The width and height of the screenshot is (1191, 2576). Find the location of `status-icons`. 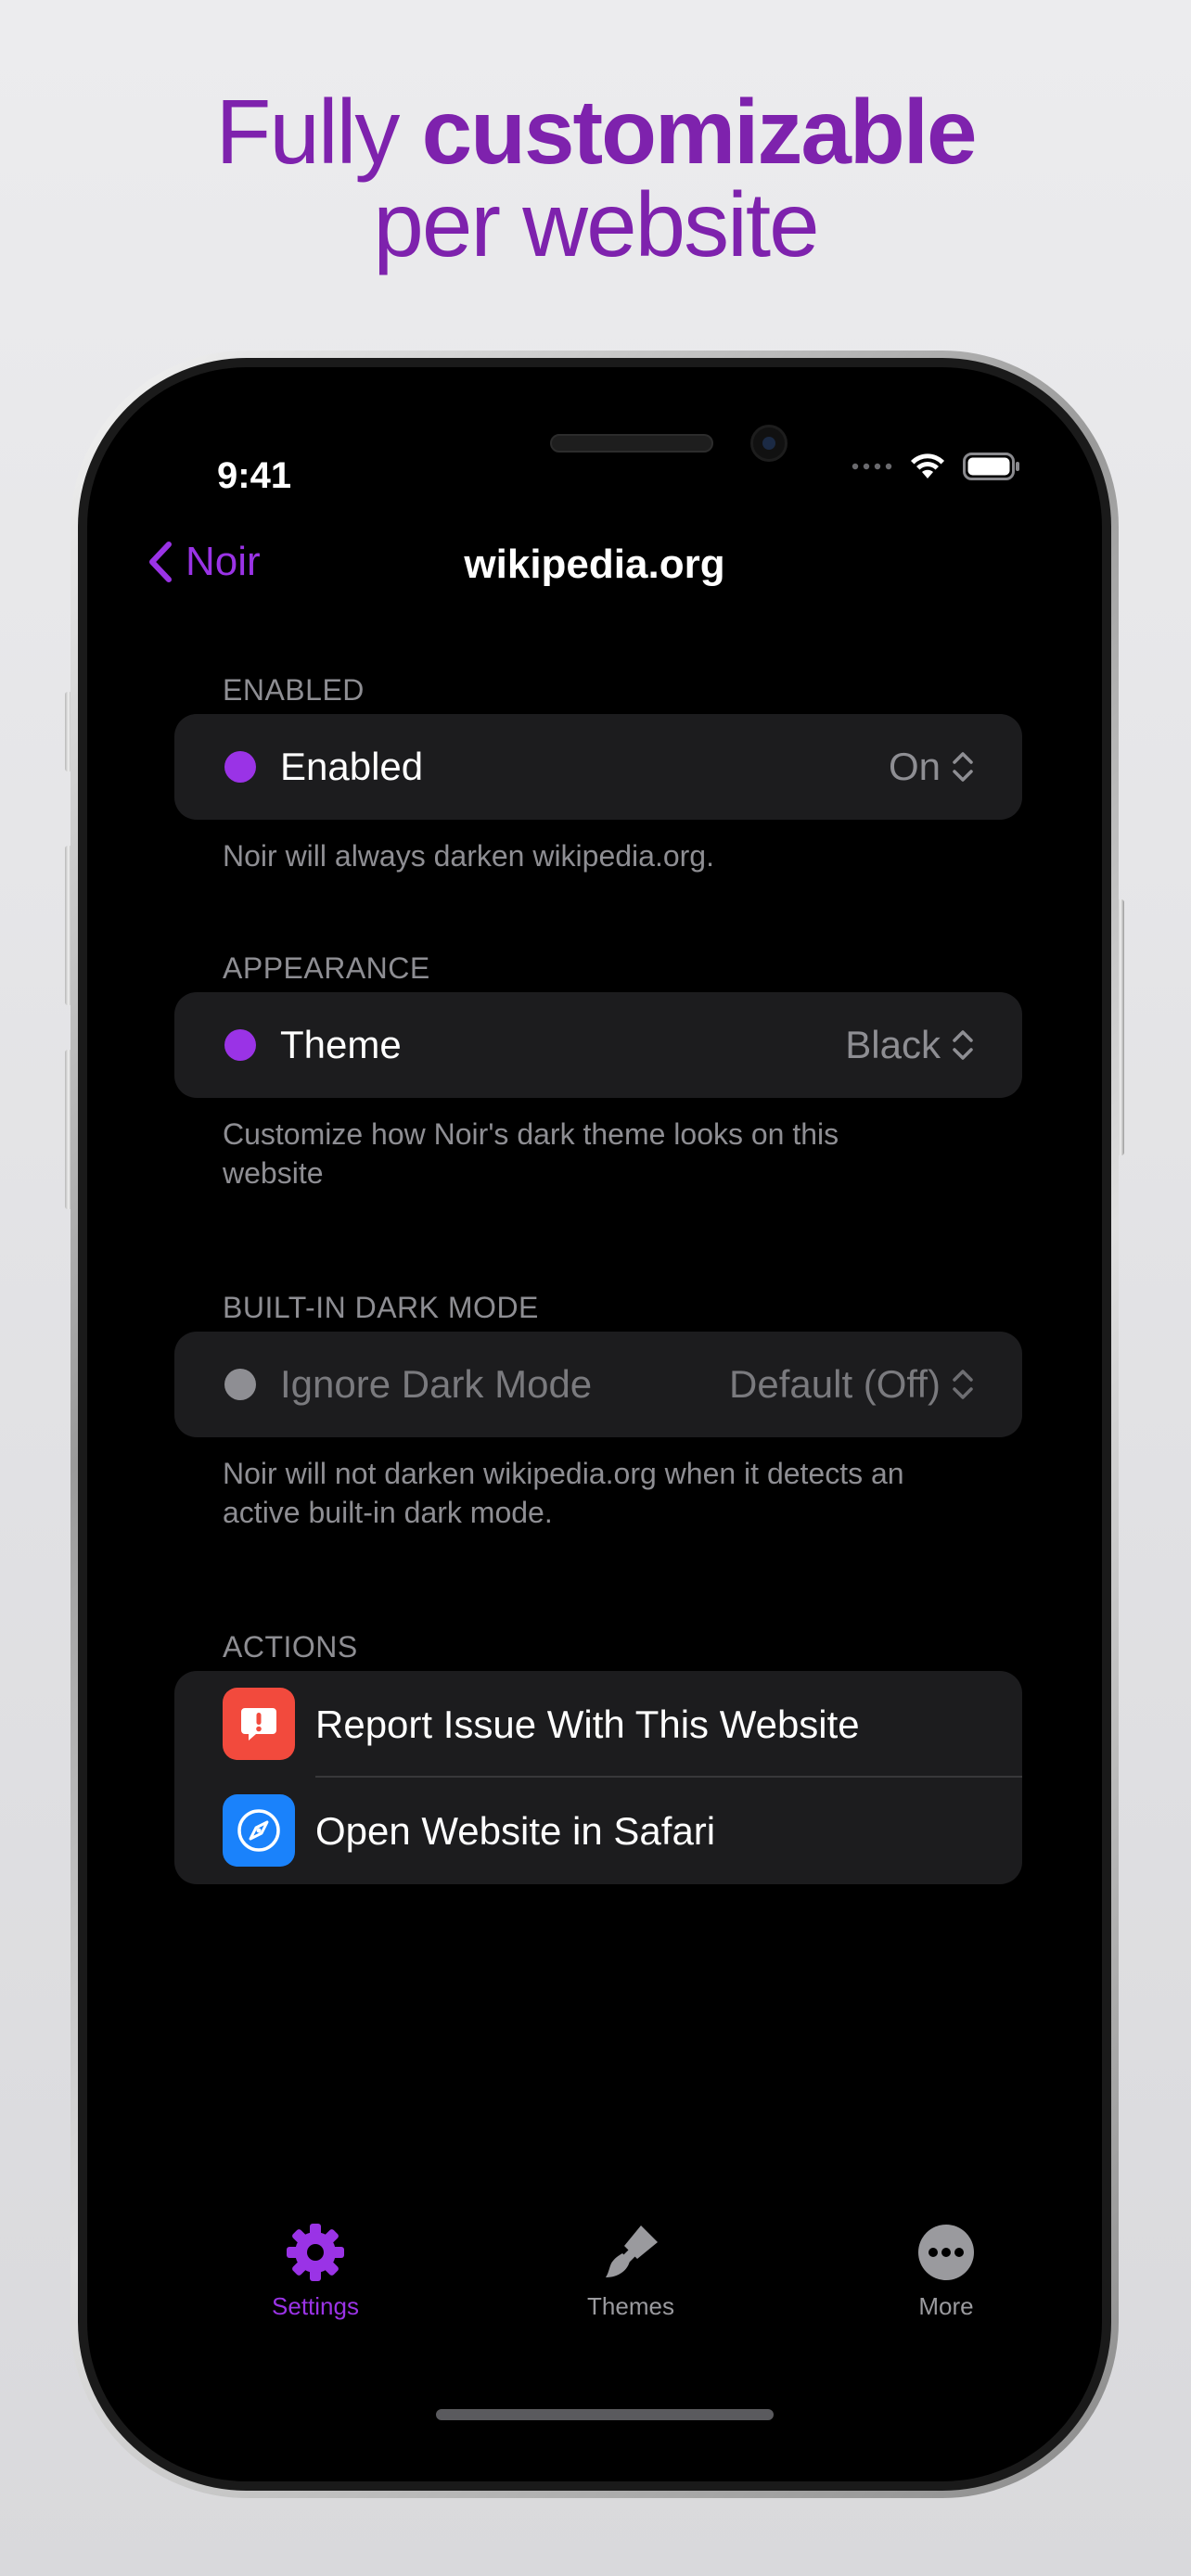

status-icons is located at coordinates (936, 467).